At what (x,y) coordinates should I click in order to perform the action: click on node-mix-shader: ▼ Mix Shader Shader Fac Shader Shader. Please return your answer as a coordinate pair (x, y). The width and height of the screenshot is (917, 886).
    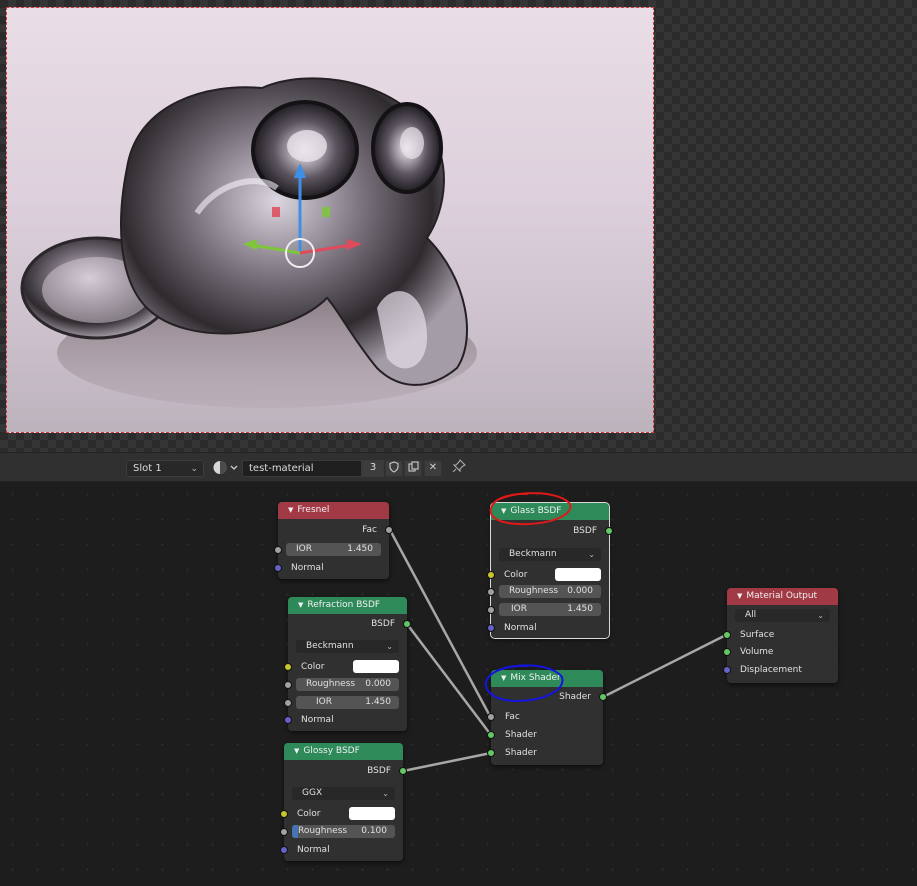
    Looking at the image, I should click on (547, 717).